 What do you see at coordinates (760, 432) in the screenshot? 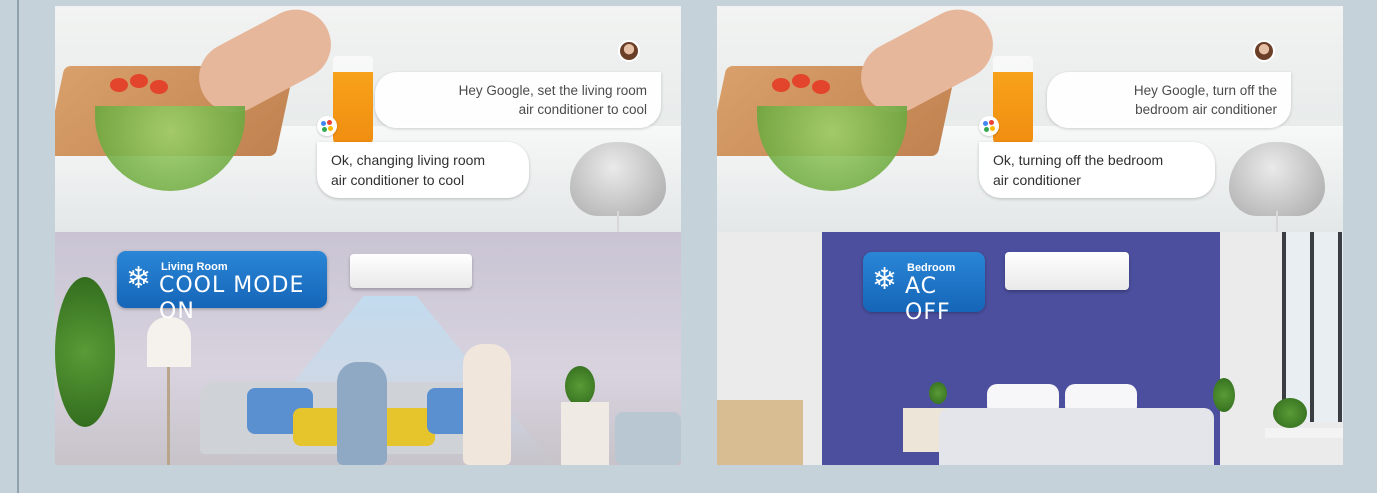
I see `wooden-cabinet` at bounding box center [760, 432].